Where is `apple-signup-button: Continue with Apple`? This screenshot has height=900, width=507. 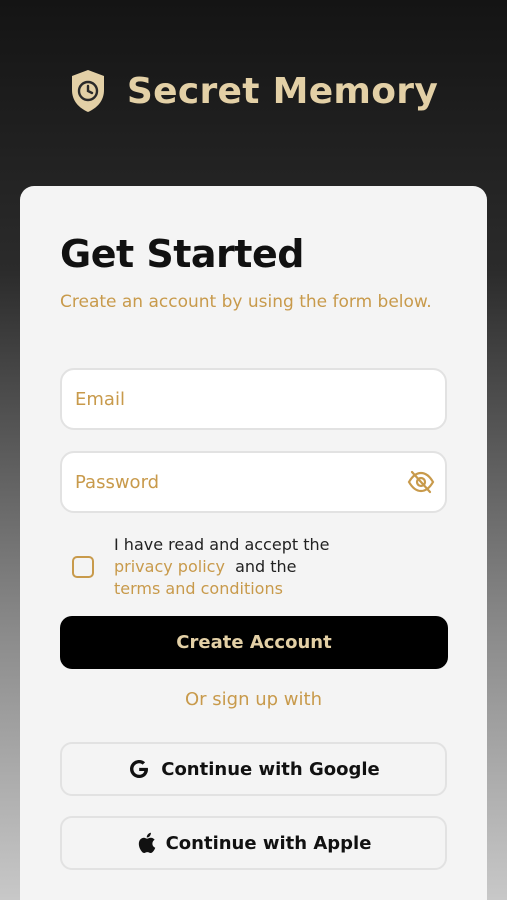
apple-signup-button: Continue with Apple is located at coordinates (253, 843).